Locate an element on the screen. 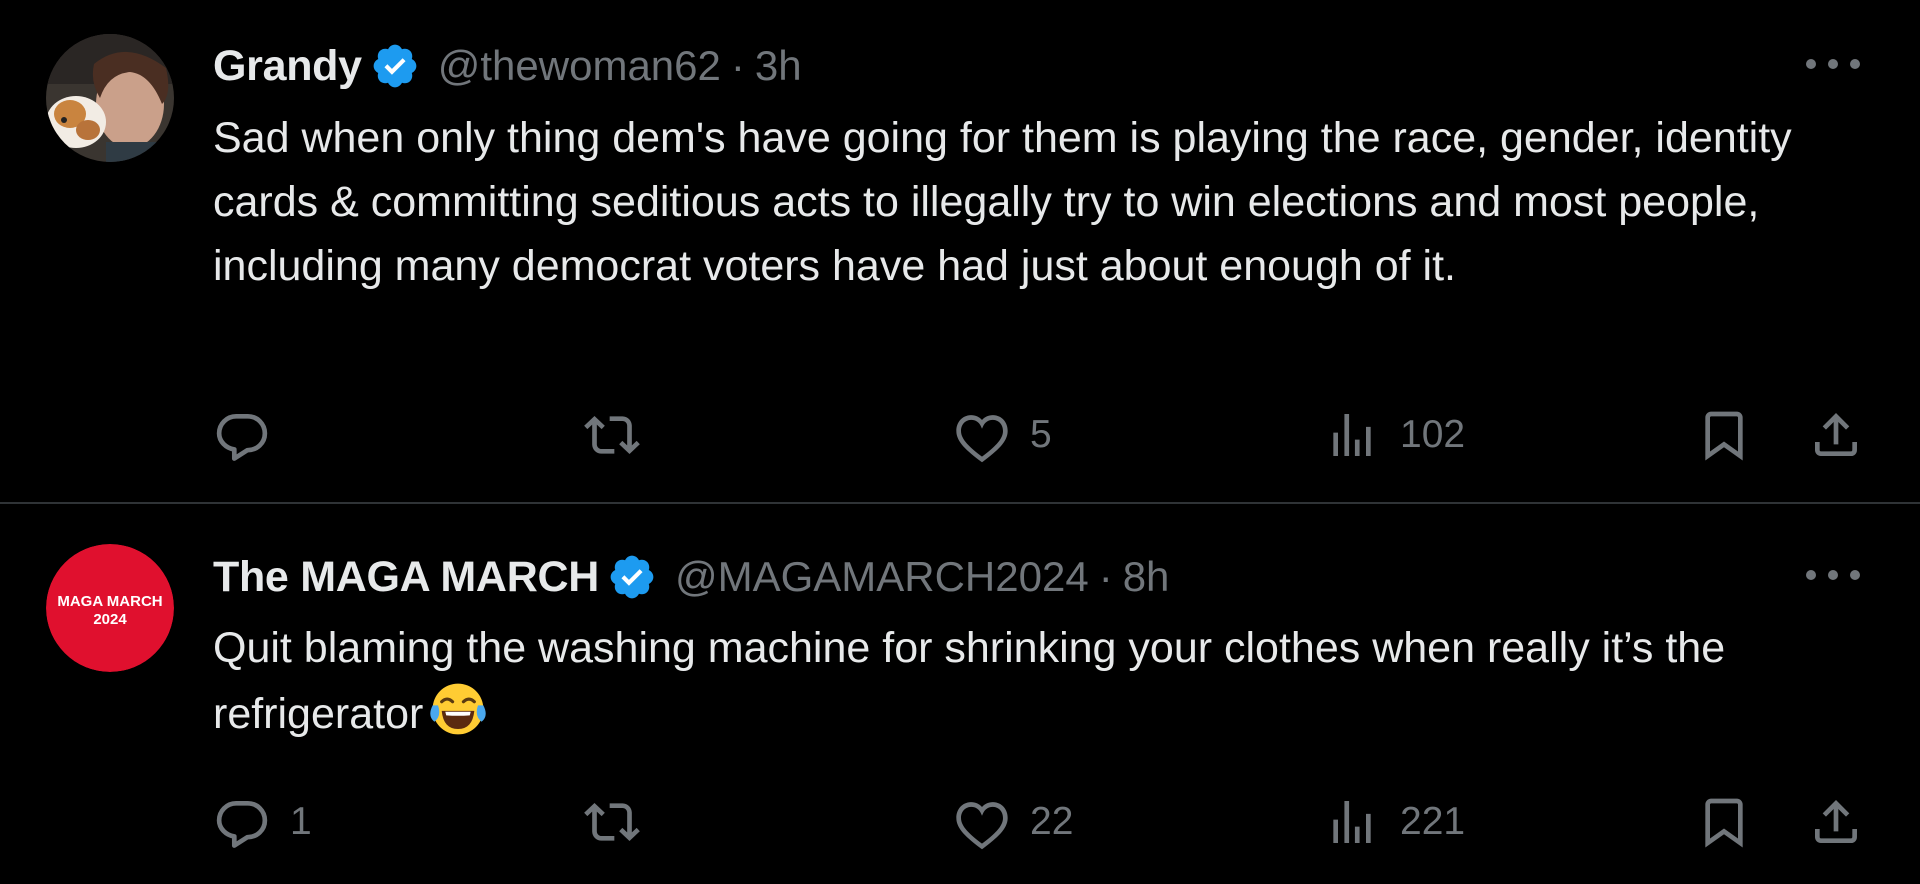 This screenshot has height=884, width=1920. views-button: 221 is located at coordinates (1394, 822).